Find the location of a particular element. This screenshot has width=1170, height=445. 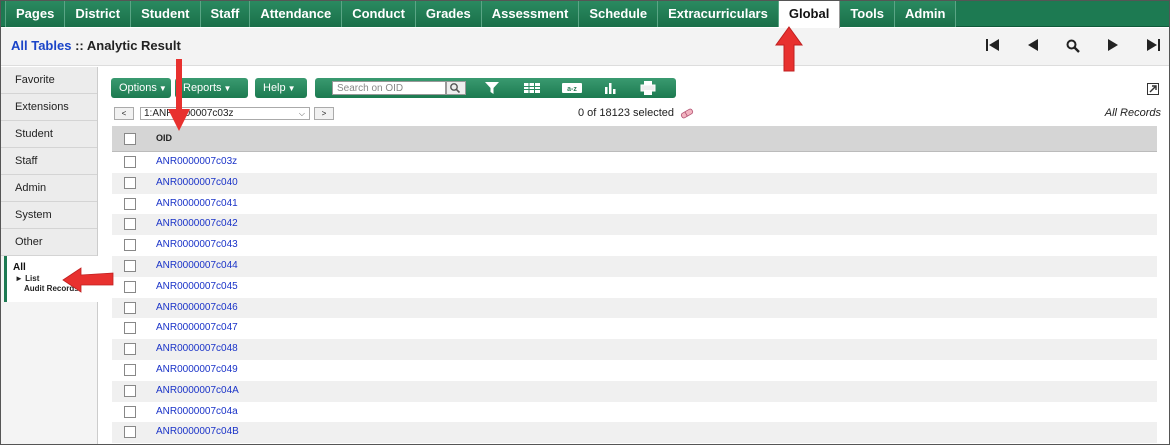

oid-link: ANR0000007c040 is located at coordinates (197, 182).